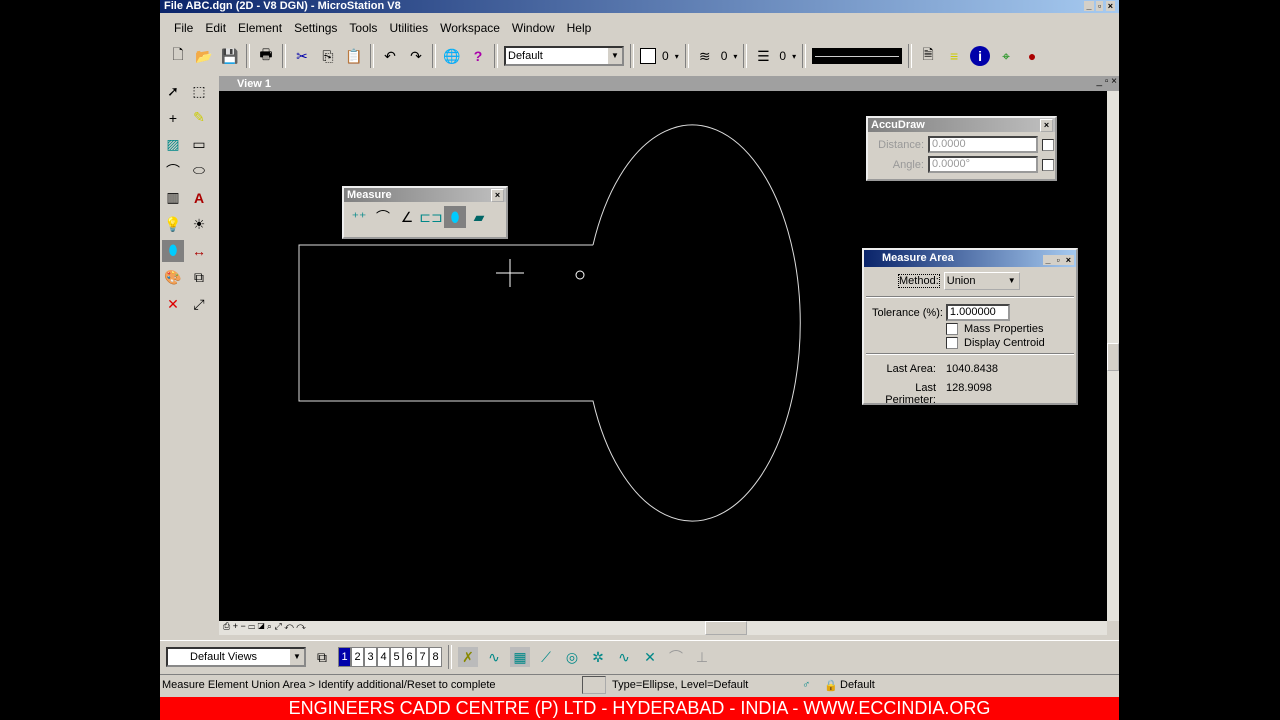 Image resolution: width=1280 pixels, height=720 pixels. What do you see at coordinates (262, 626) in the screenshot?
I see `view-controls-icon: ⎙ + − ▭ ◪ ⌕ ⤢ ↶ ↷` at bounding box center [262, 626].